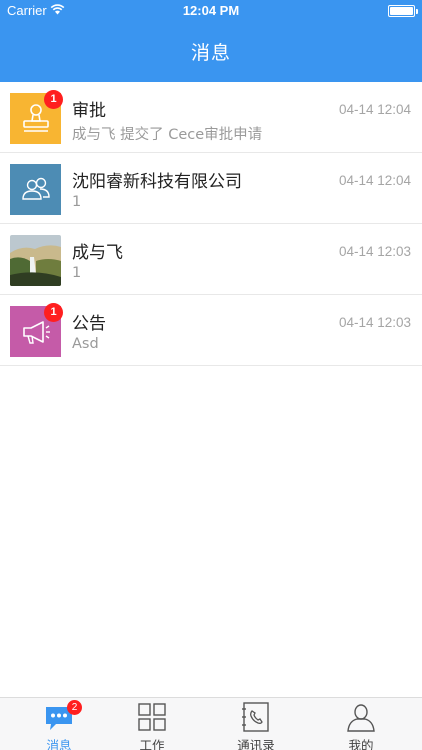 This screenshot has height=750, width=422. Describe the element at coordinates (211, 723) in the screenshot. I see `tab-bar: 2 消息 工作 通讯录 我的` at that location.